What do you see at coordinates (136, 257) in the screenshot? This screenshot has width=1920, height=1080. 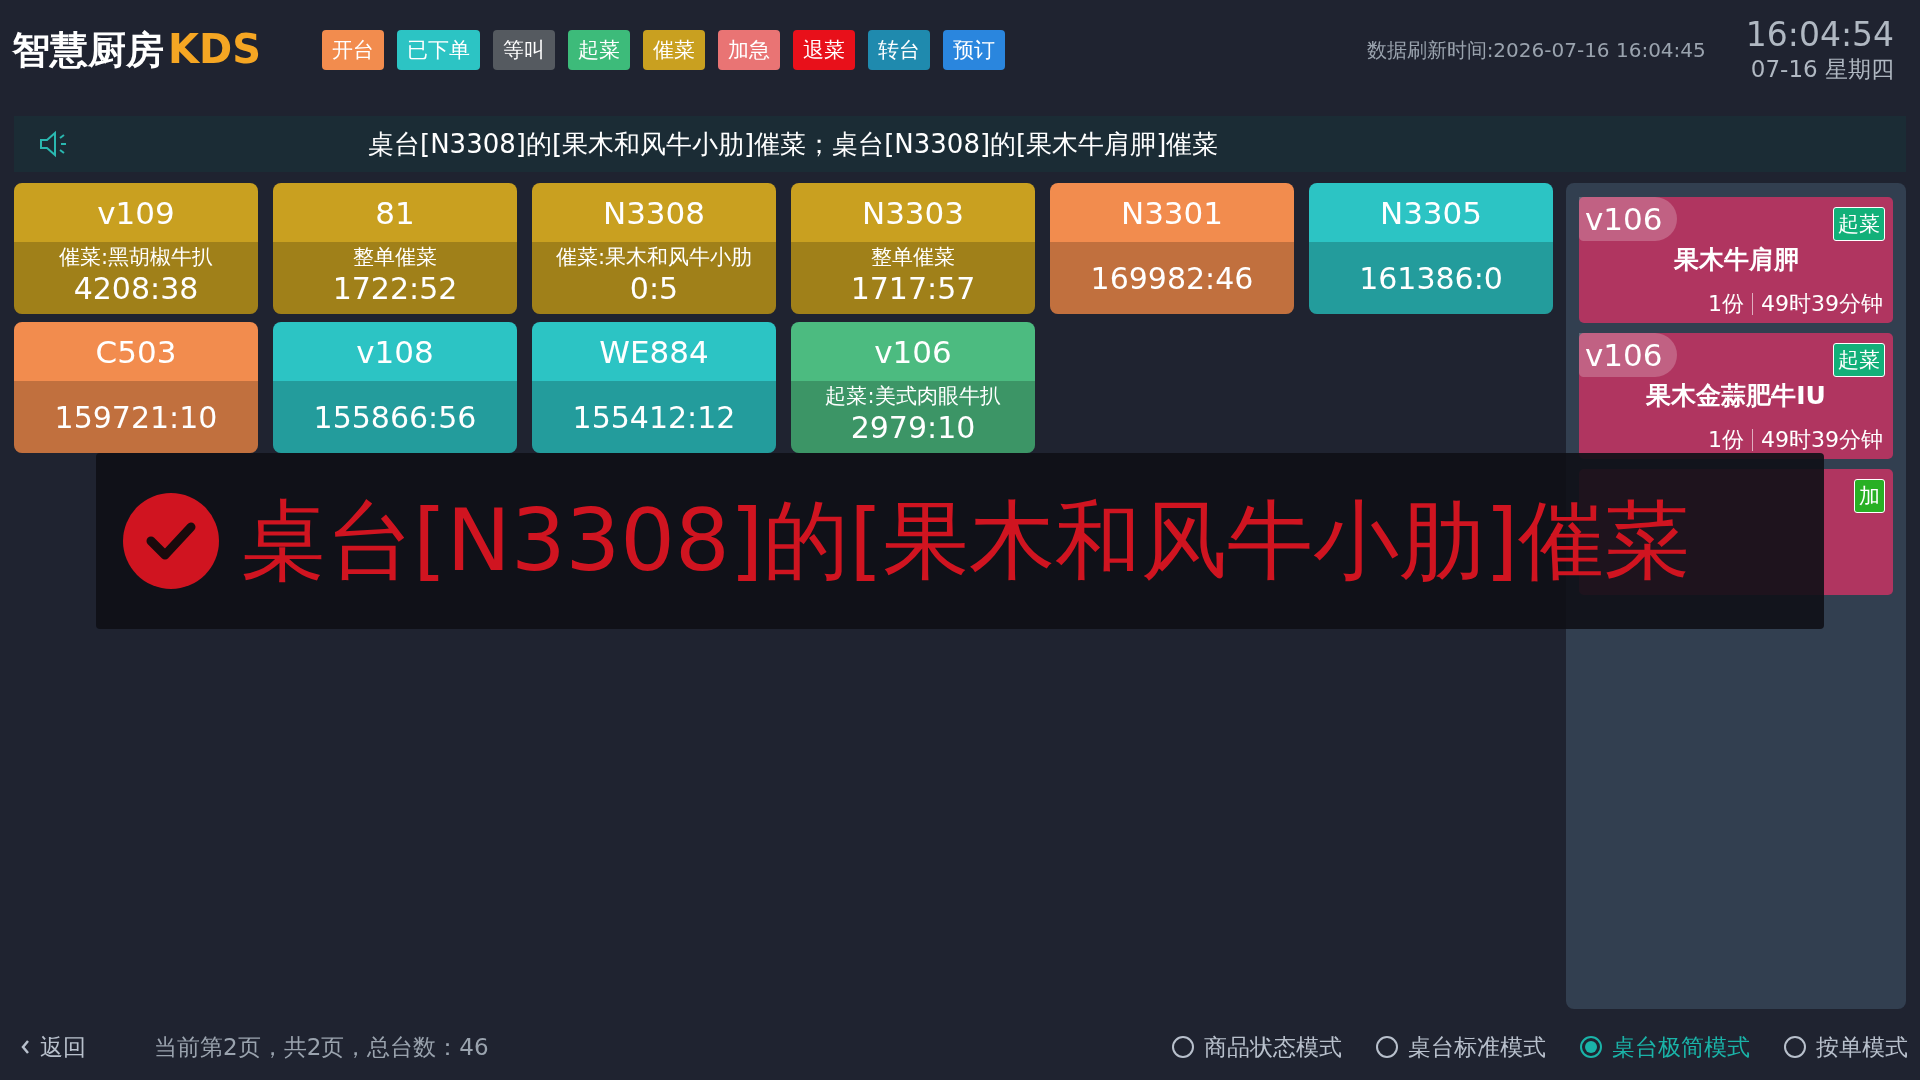 I see `table-note: 催菜:黑胡椒牛扒` at bounding box center [136, 257].